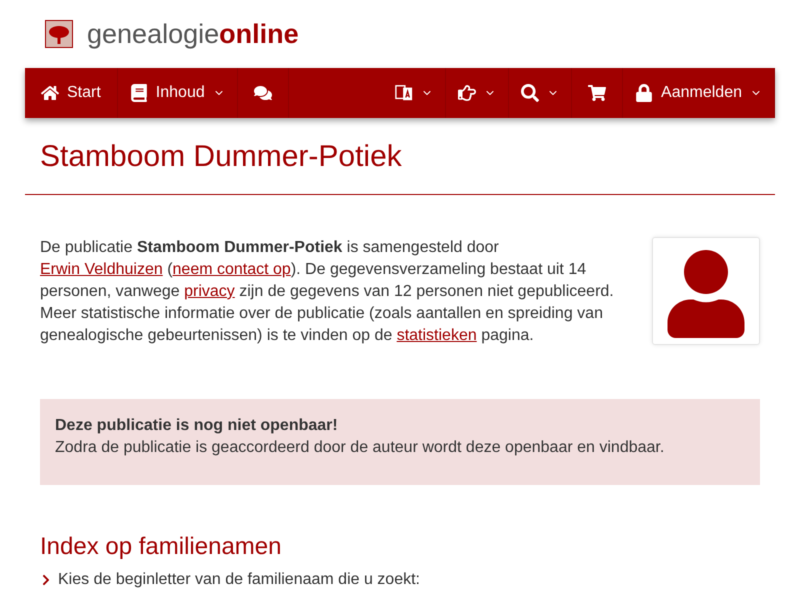  Describe the element at coordinates (193, 34) in the screenshot. I see `site-logo-text: genealogieonline` at that location.